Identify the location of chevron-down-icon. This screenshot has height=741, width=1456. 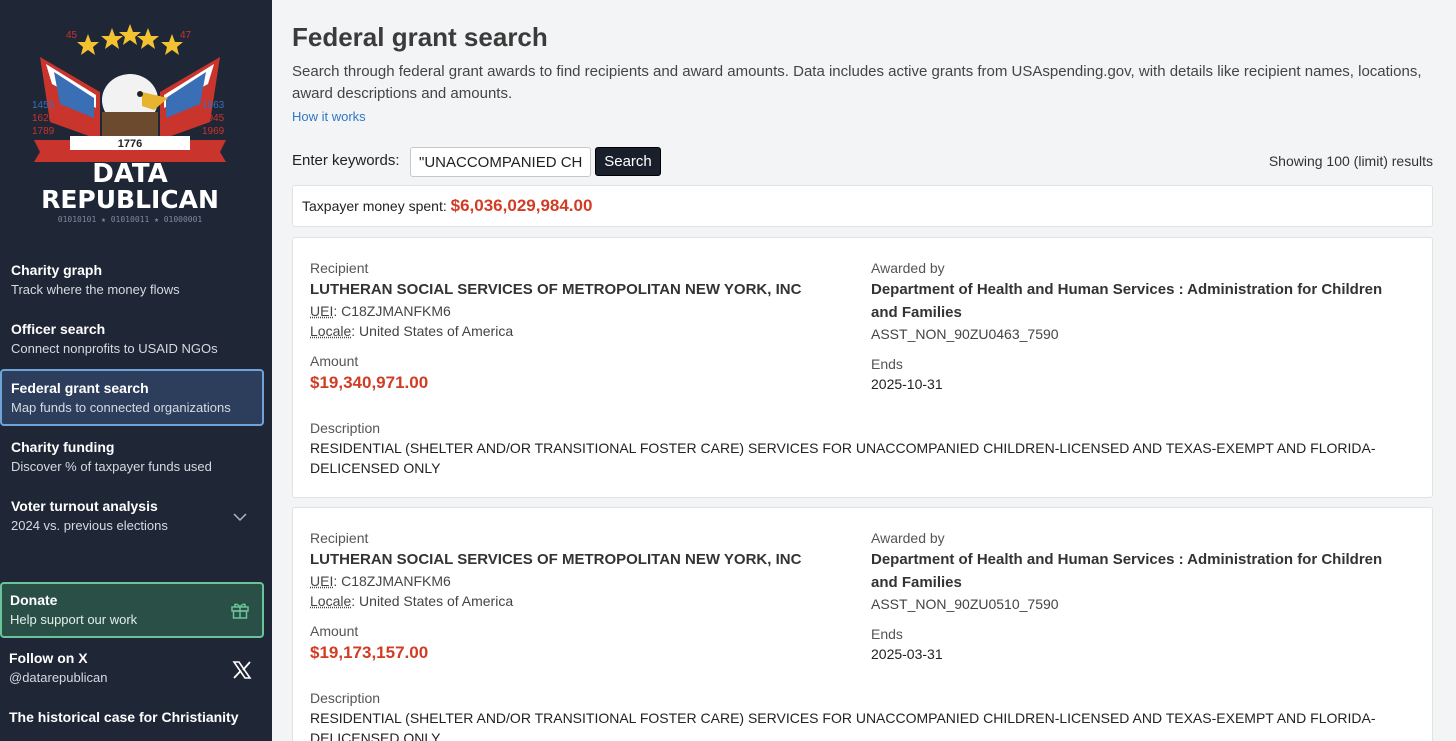
(240, 517).